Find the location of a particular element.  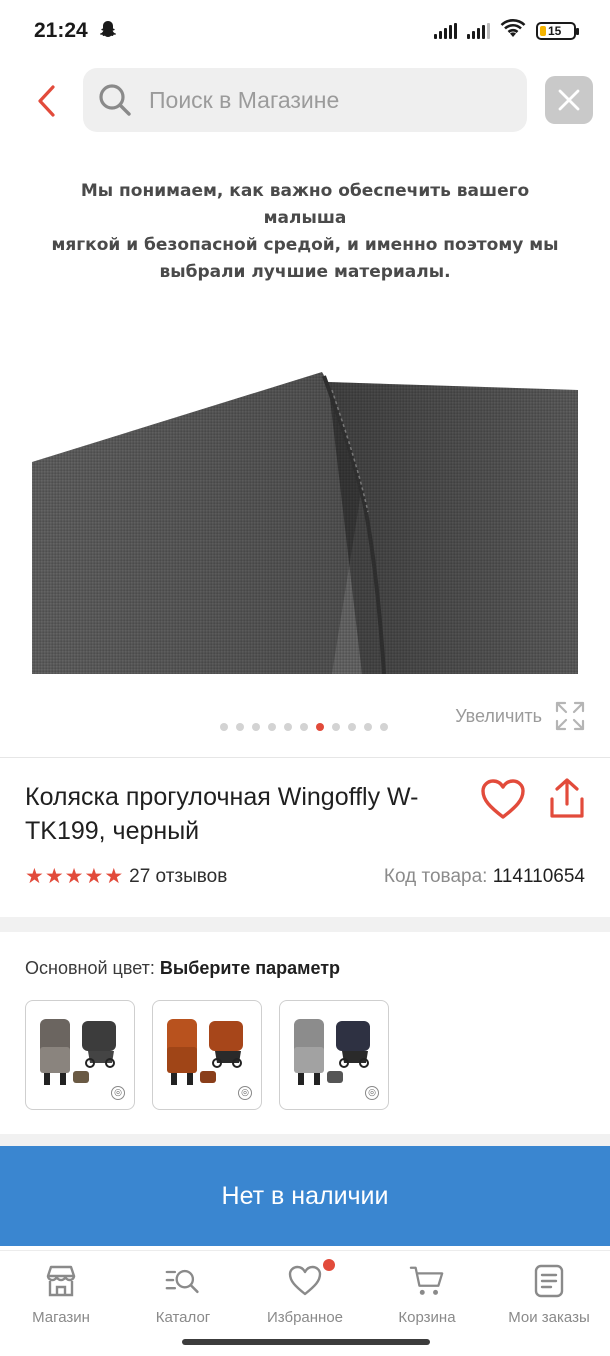

cart-icon is located at coordinates (427, 1281).